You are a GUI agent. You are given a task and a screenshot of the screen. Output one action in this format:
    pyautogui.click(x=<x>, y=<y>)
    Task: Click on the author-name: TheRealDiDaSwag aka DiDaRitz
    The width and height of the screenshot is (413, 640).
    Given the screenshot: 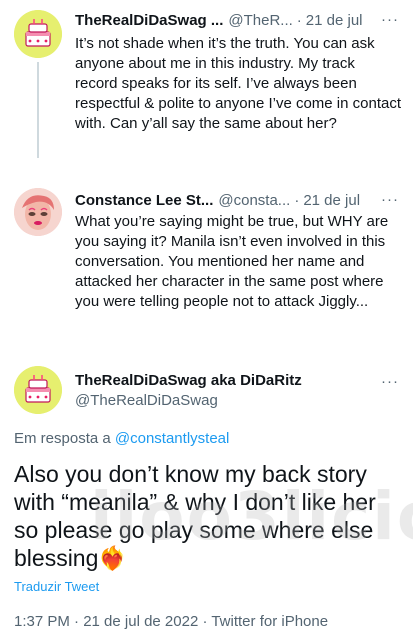 What is the action you would take?
    pyautogui.click(x=188, y=380)
    